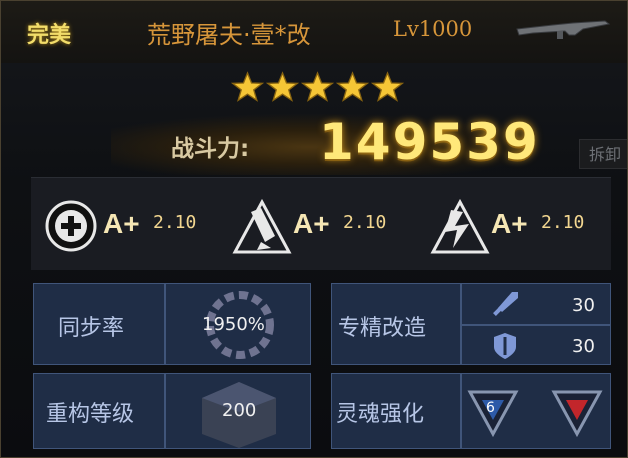 Image resolution: width=628 pixels, height=458 pixels. Describe the element at coordinates (536, 345) in the screenshot. I see `refine-defense-cell: 30` at that location.